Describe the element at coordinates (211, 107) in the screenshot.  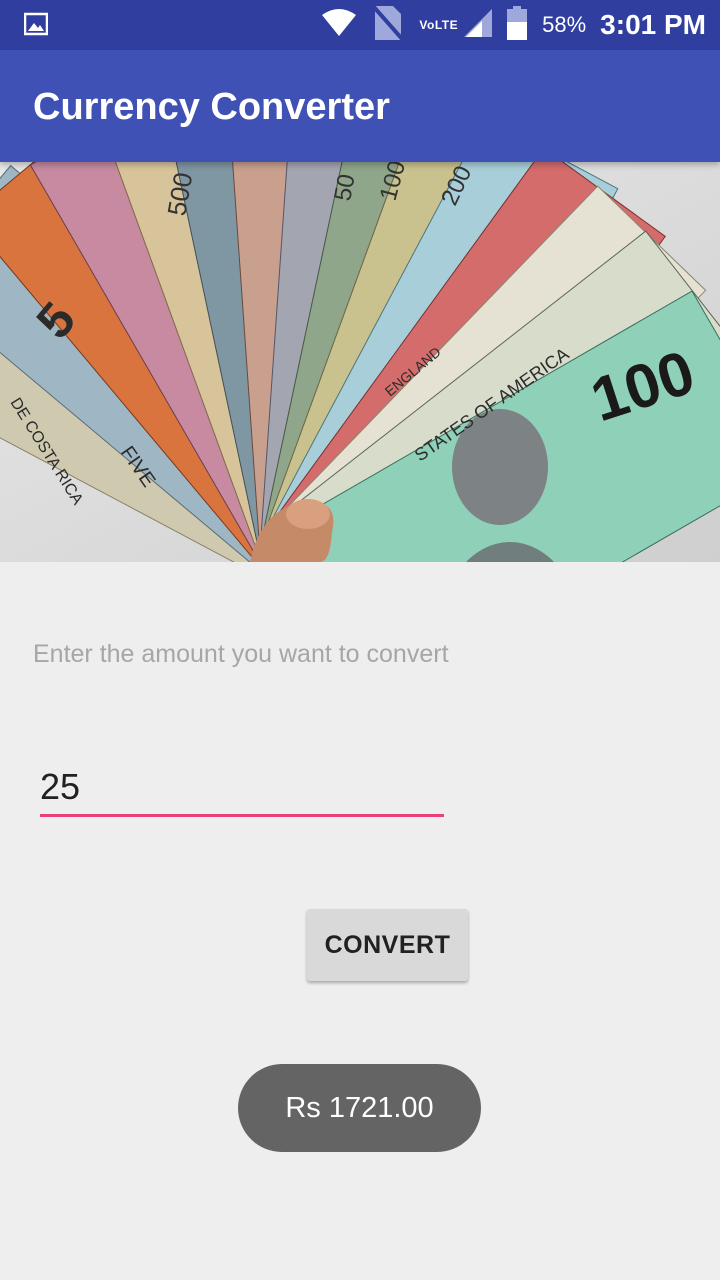
I see `app-title: Currency Converter` at that location.